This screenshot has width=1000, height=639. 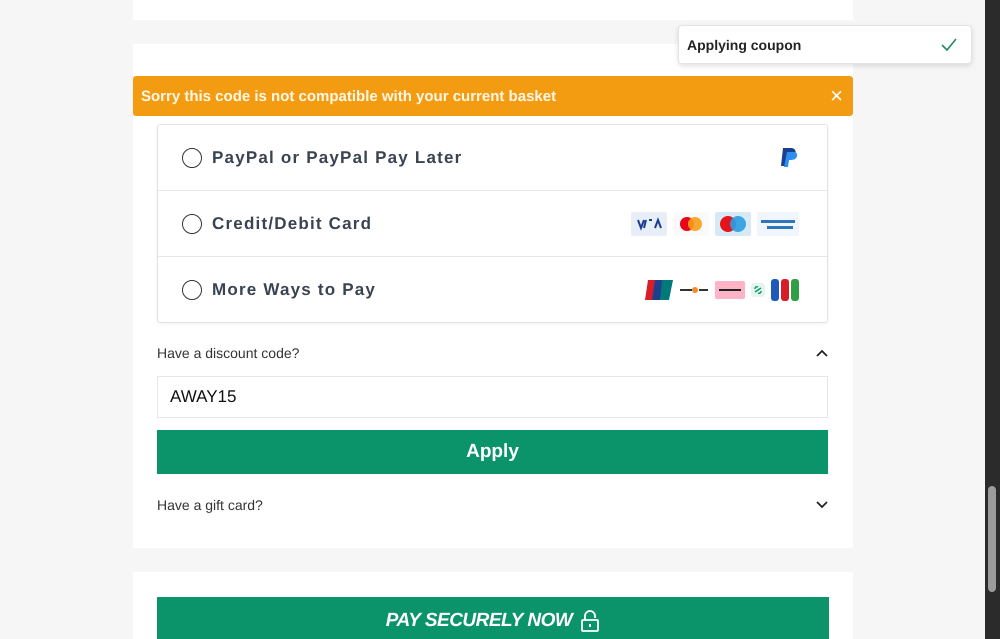 I want to click on chevron-down-icon, so click(x=822, y=505).